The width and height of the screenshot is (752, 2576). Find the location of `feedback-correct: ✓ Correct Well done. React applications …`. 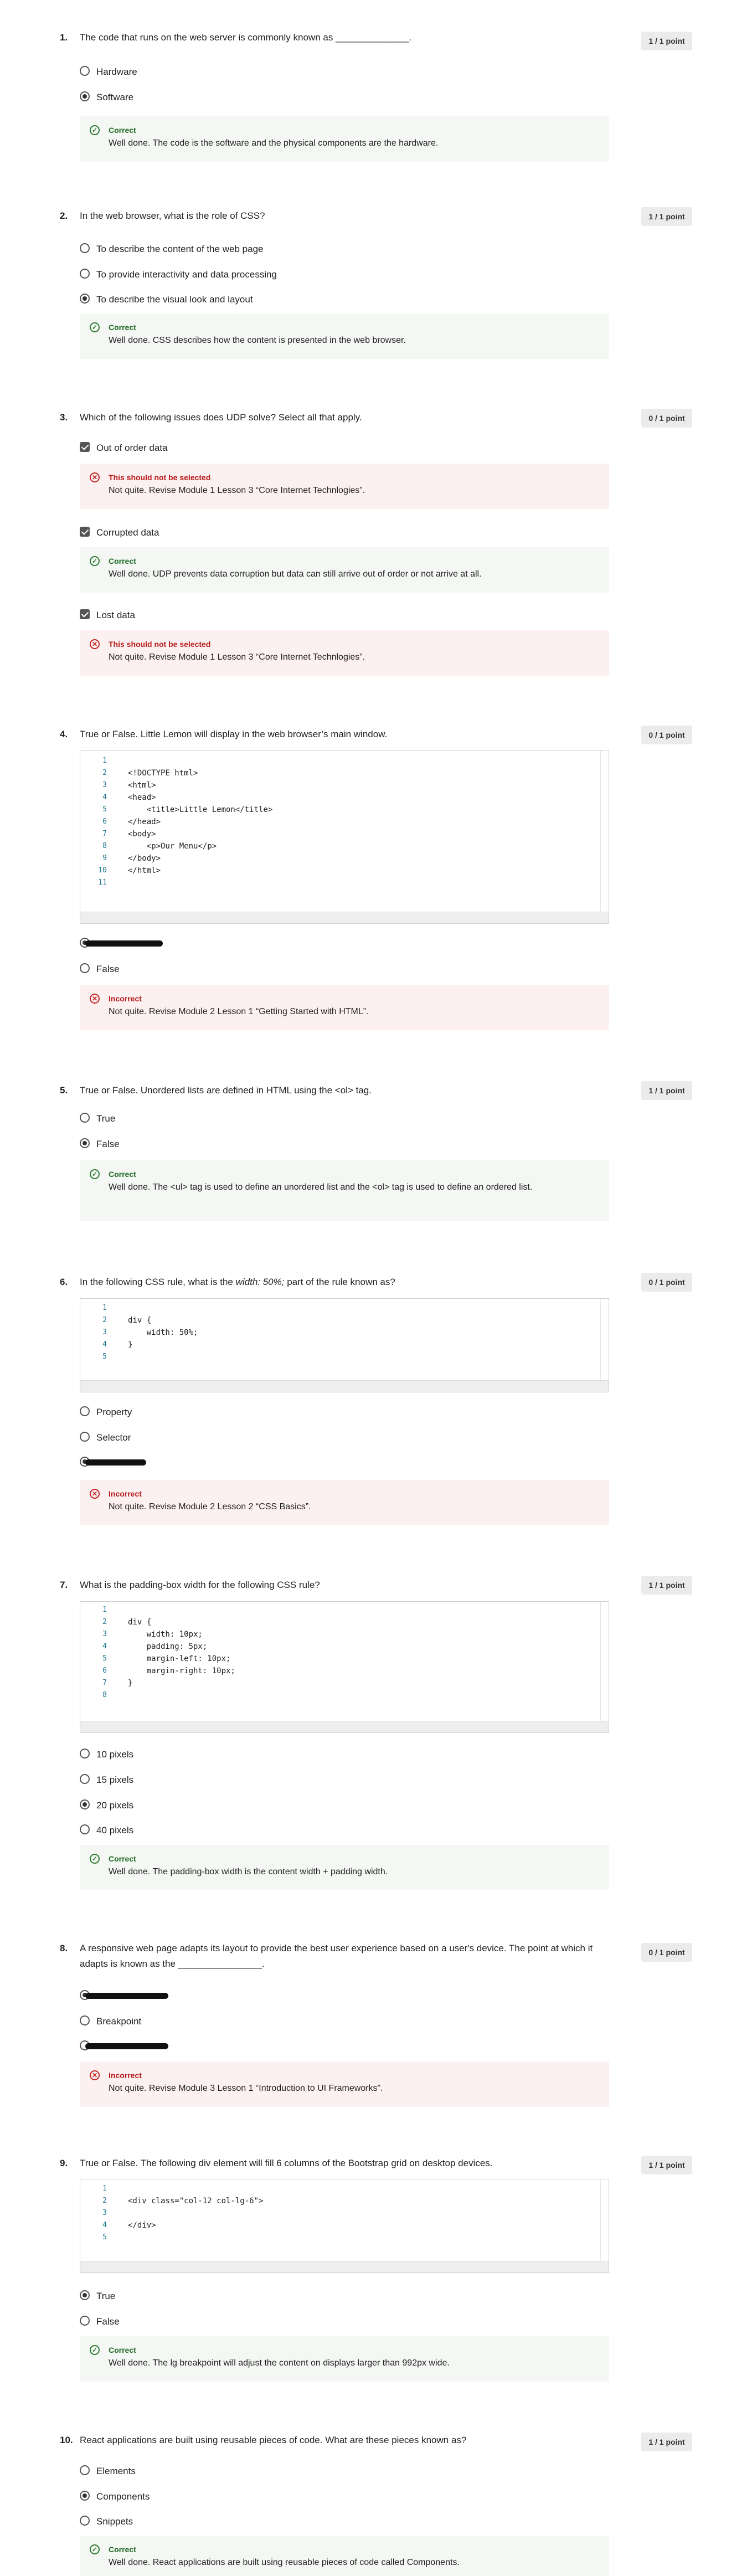

feedback-correct: ✓ Correct Well done. React applications … is located at coordinates (345, 2556).